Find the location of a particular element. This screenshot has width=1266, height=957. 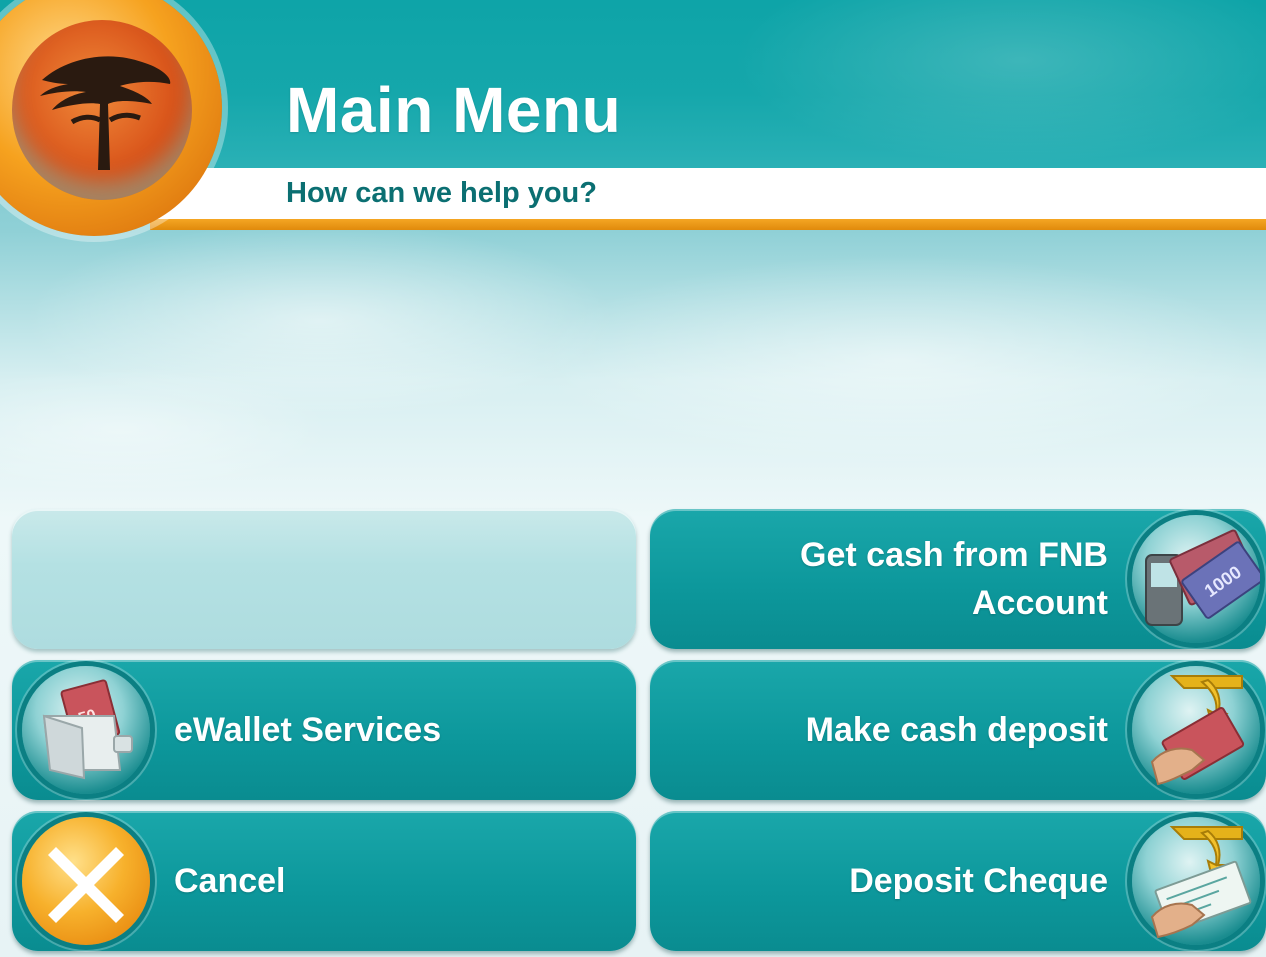

cheque-deposit-icon is located at coordinates (1196, 881).